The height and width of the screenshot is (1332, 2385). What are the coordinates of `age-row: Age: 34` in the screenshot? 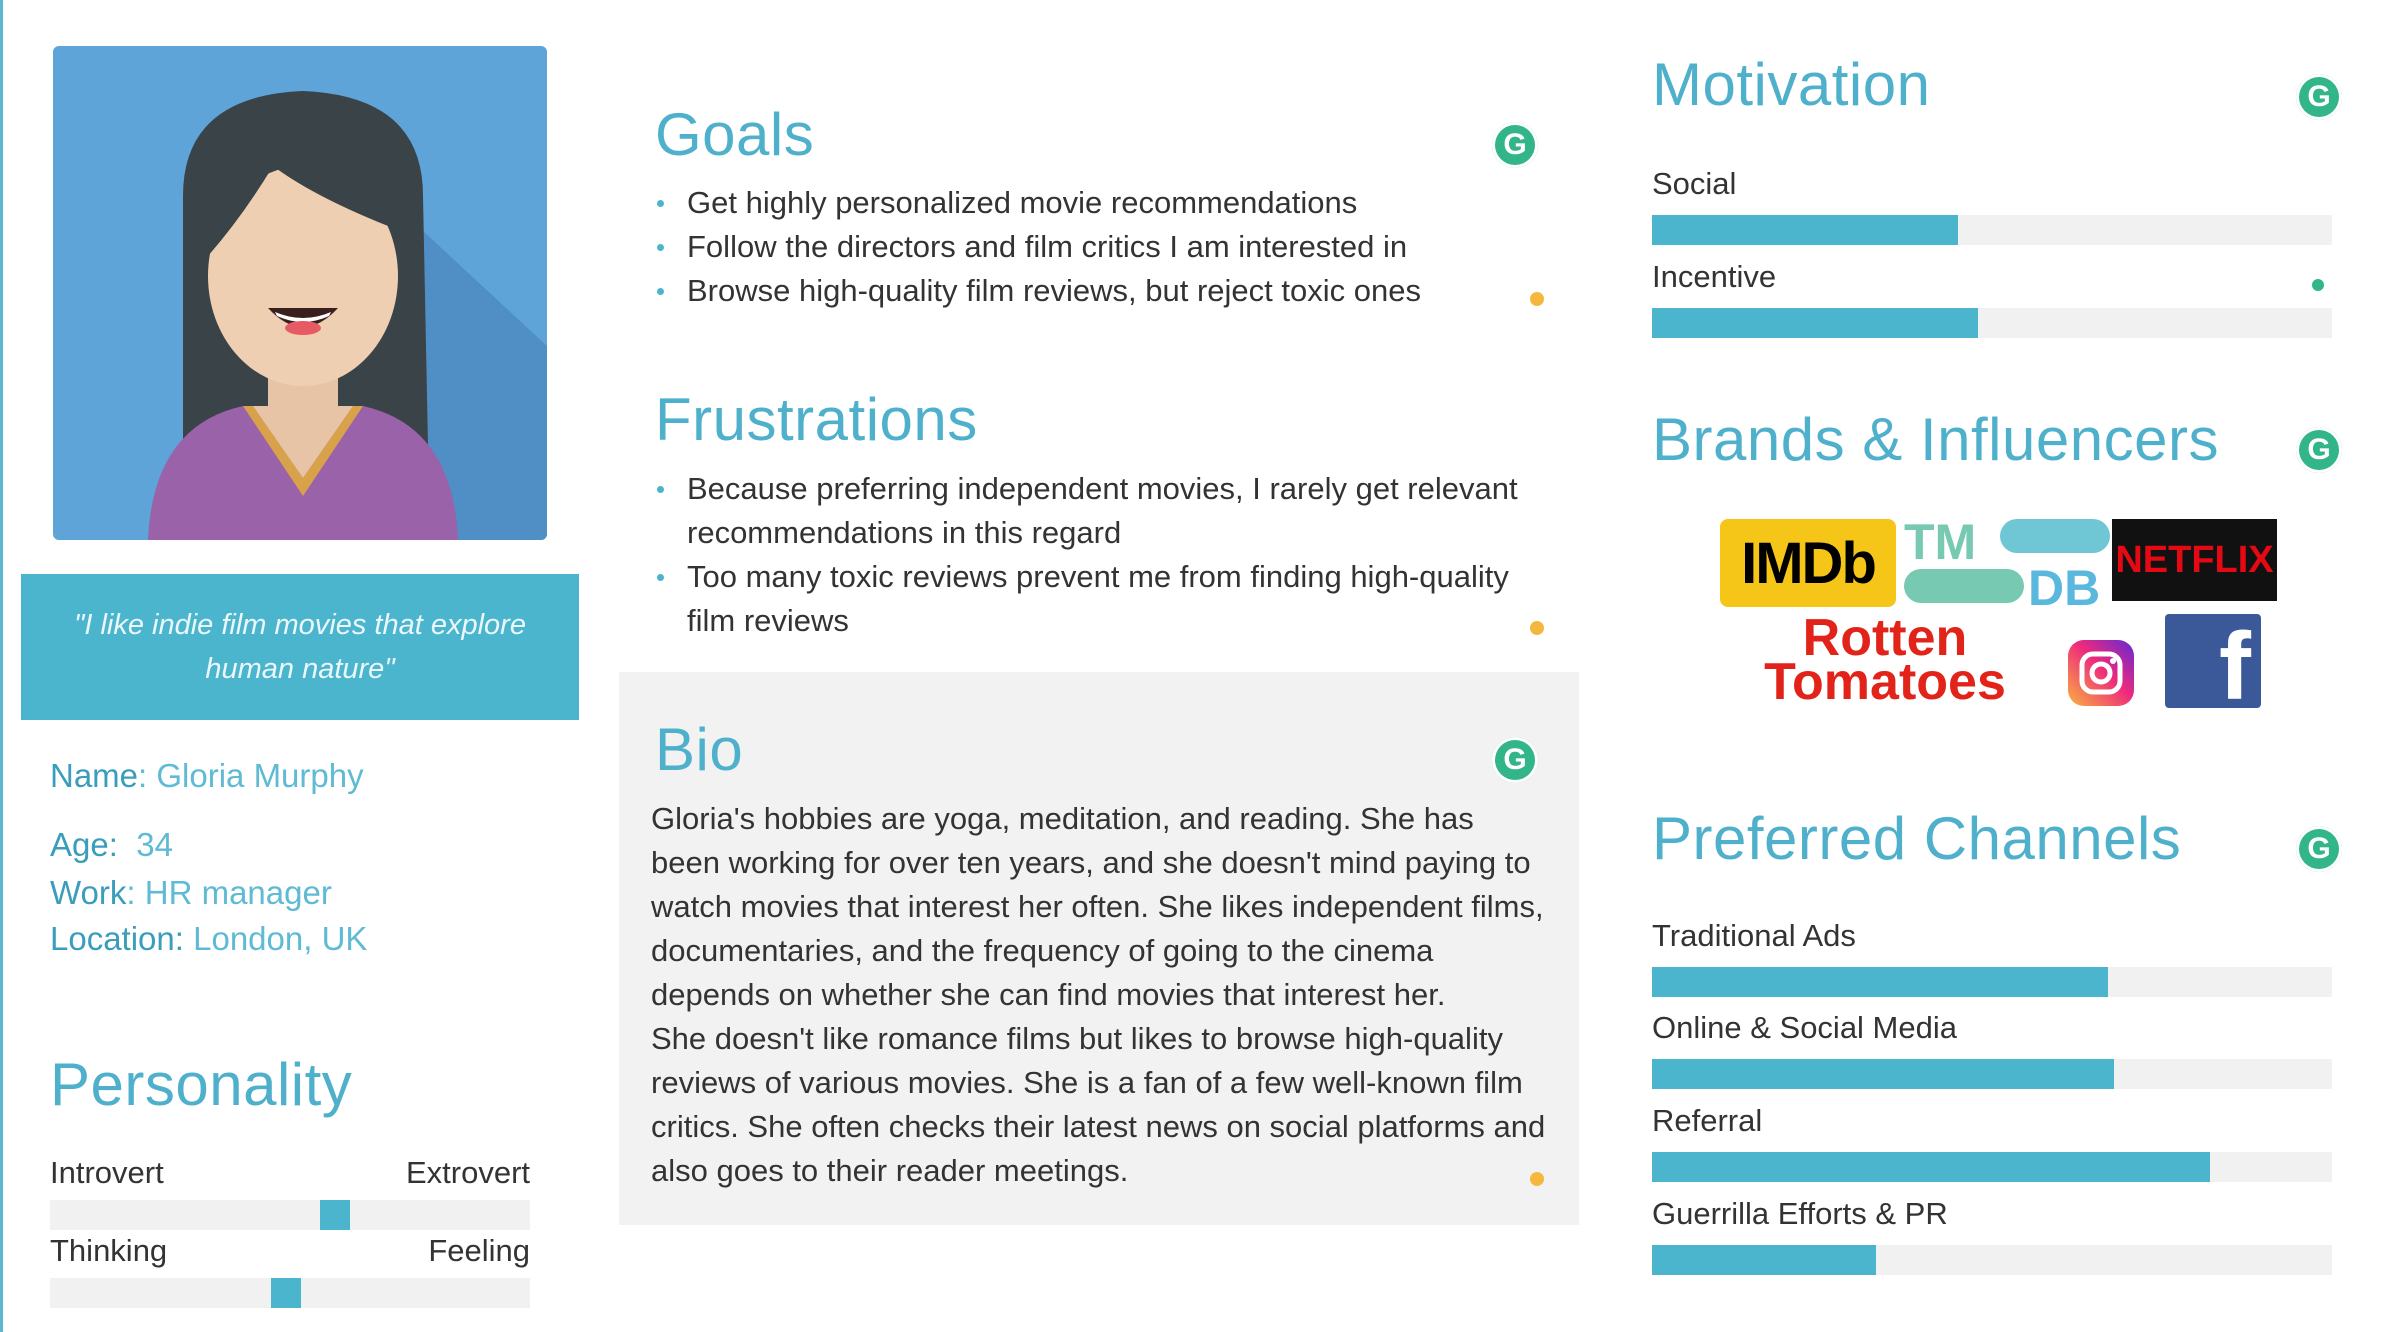 It's located at (111, 845).